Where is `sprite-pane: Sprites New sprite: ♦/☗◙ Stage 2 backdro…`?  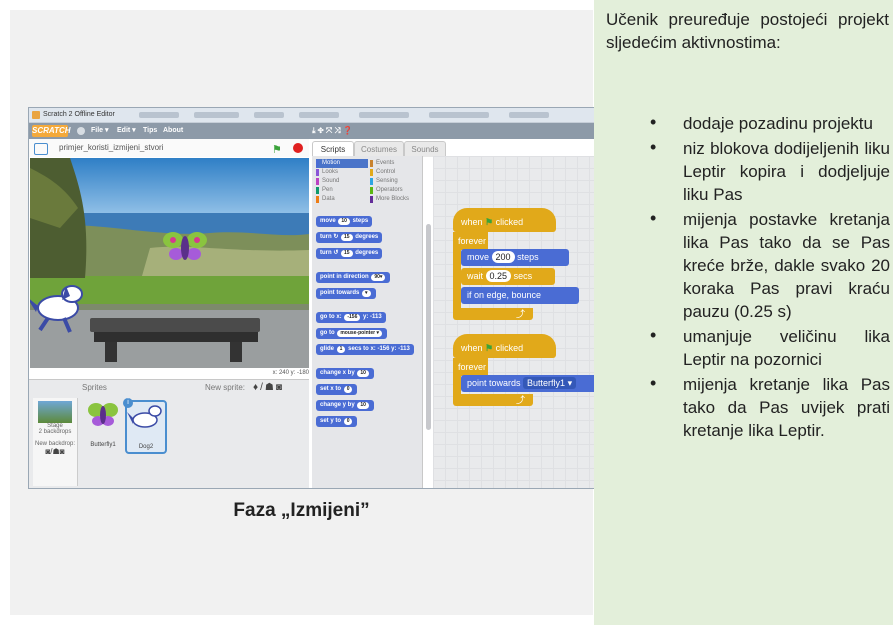 sprite-pane: Sprites New sprite: ♦/☗◙ Stage 2 backdro… is located at coordinates (169, 433).